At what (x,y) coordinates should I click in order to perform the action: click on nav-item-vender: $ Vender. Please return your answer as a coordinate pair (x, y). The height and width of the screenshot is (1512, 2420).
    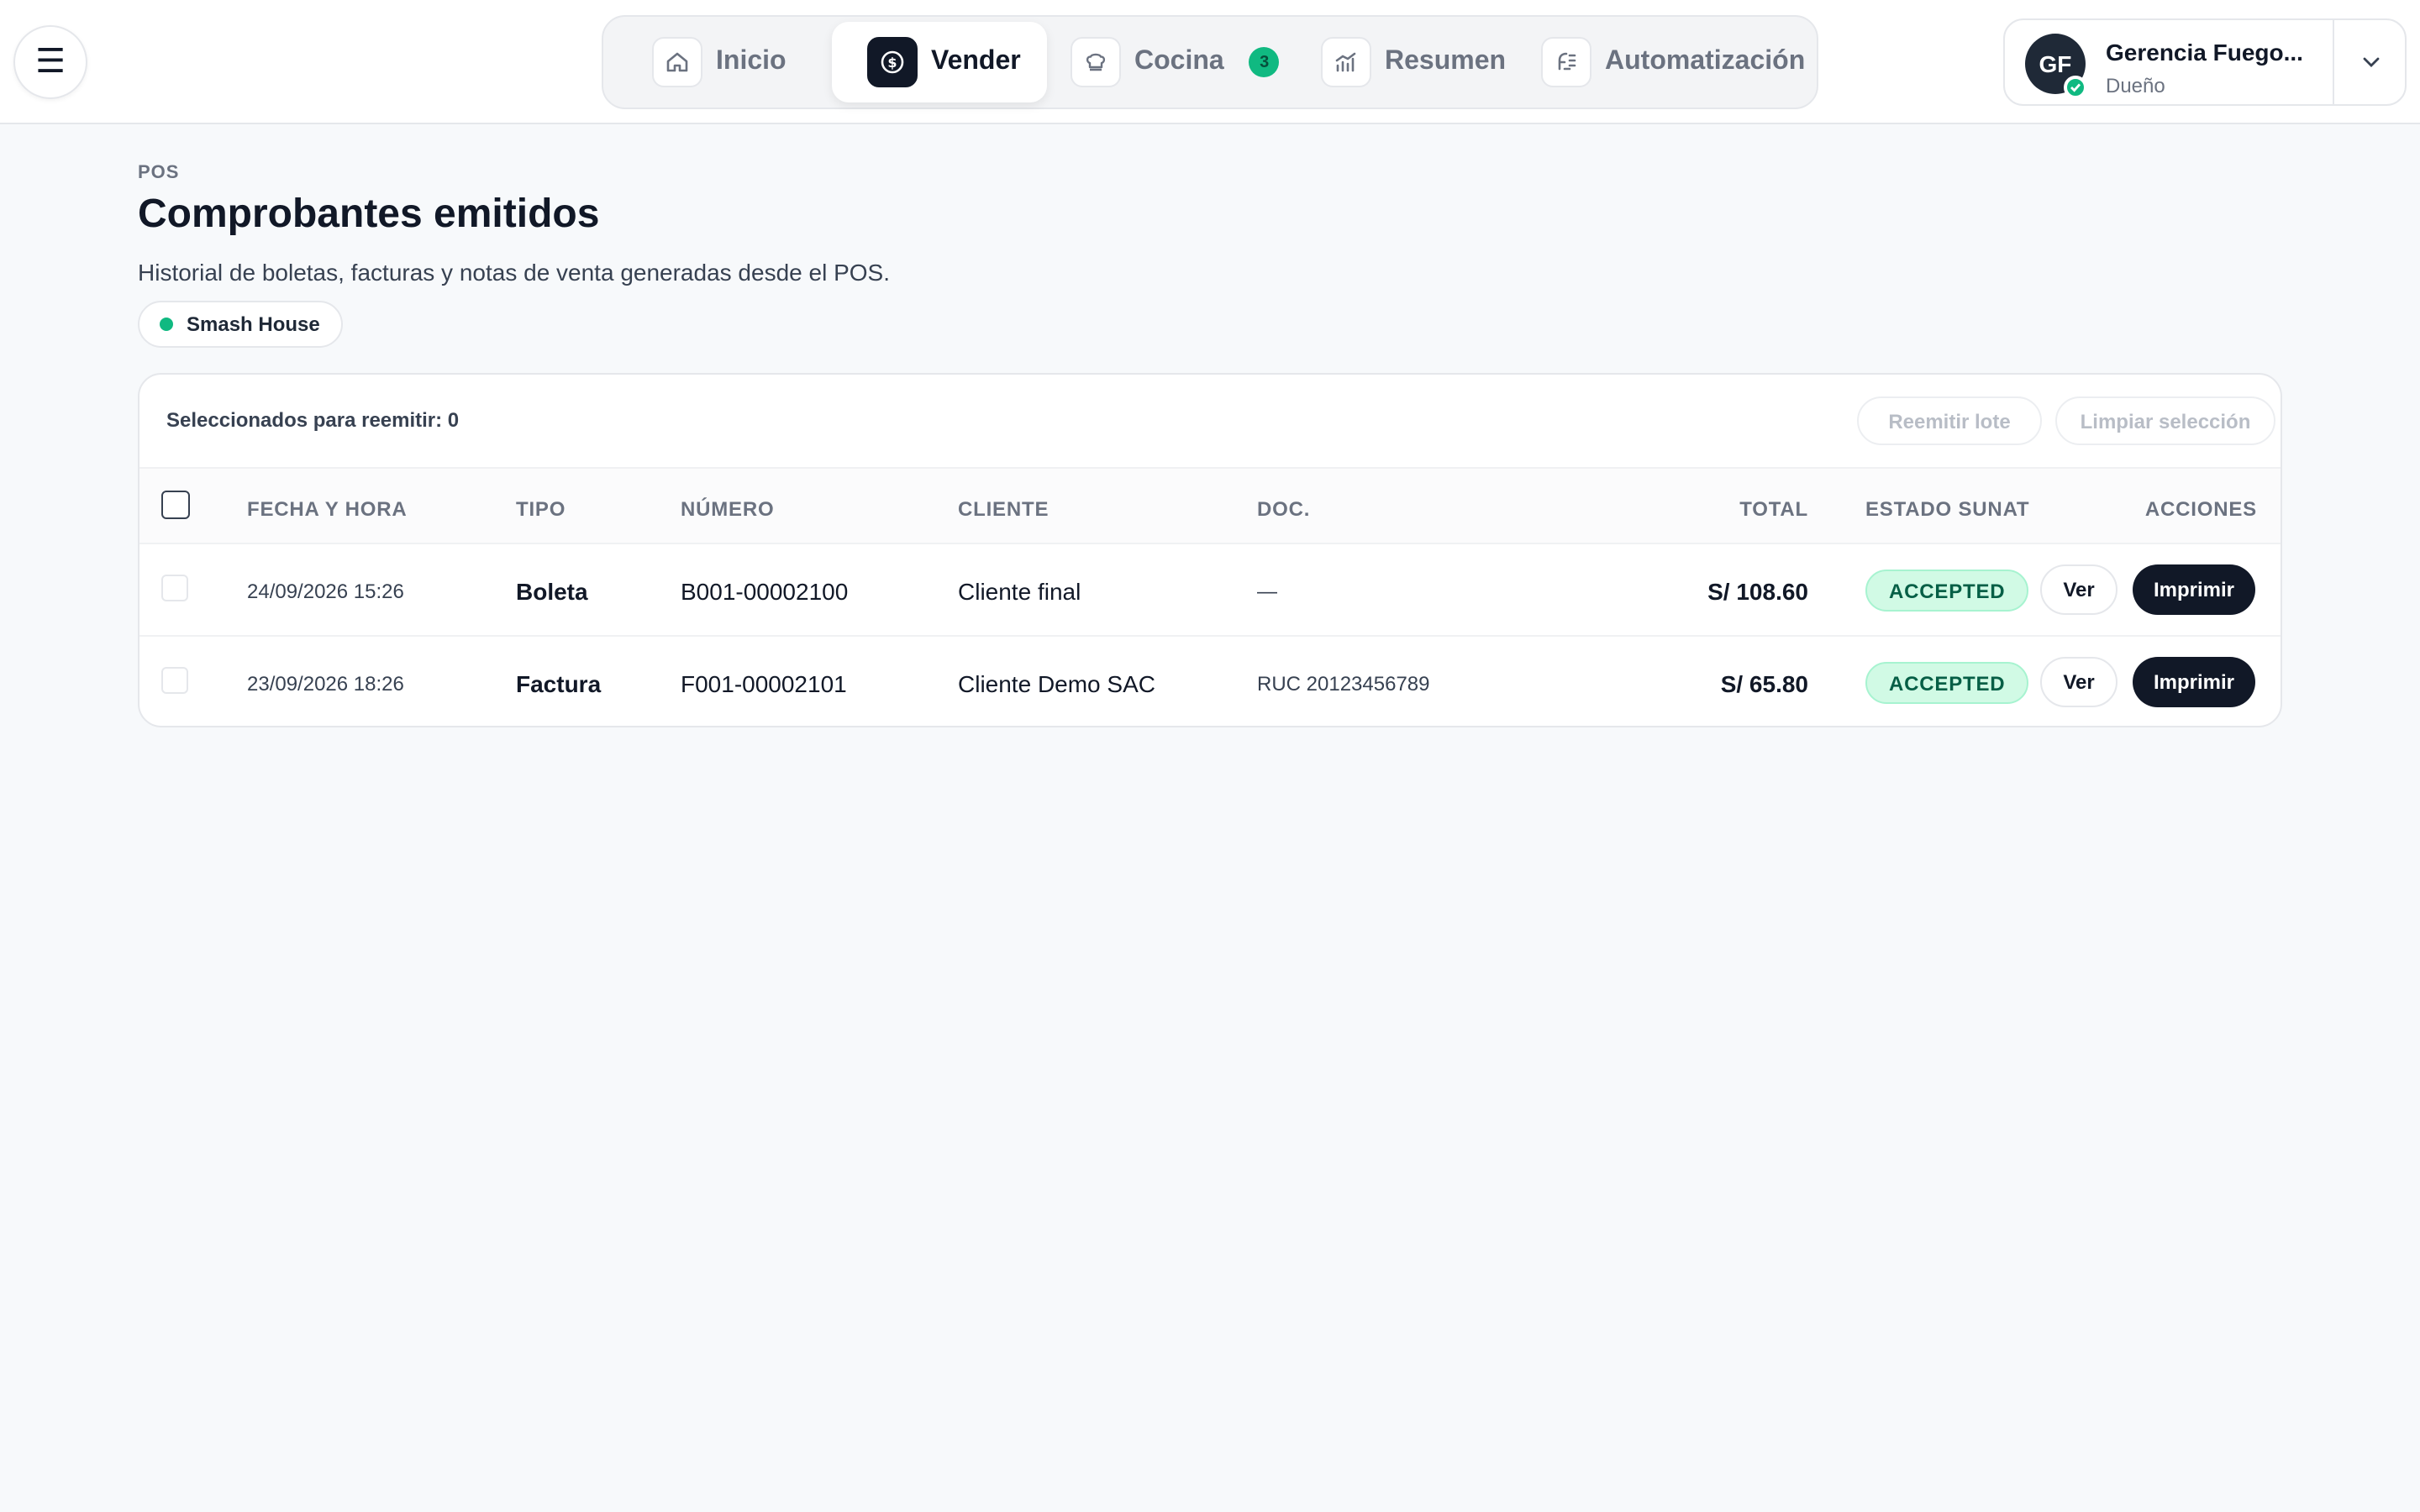
    Looking at the image, I should click on (939, 62).